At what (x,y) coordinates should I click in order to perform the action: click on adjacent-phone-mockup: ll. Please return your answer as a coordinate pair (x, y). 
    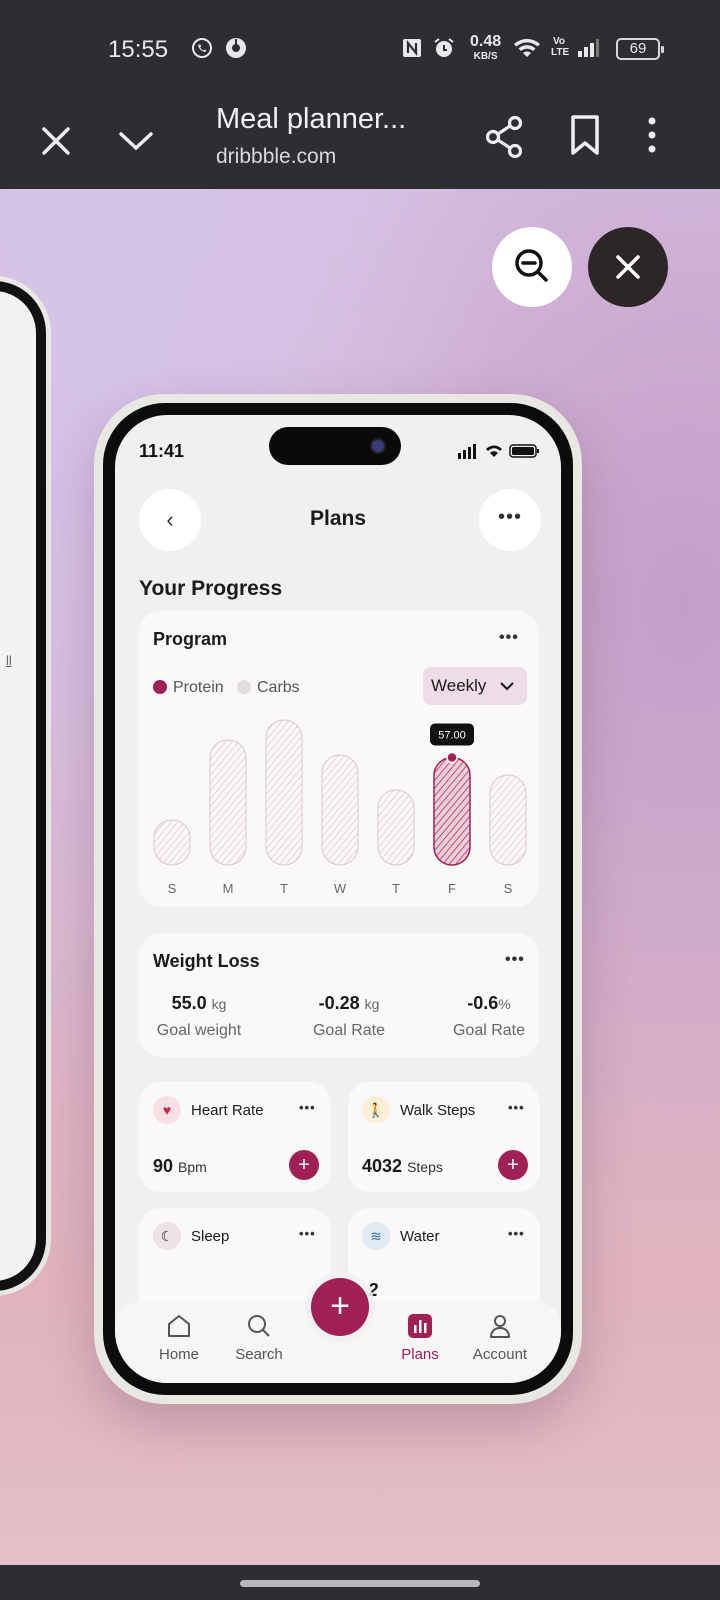
    Looking at the image, I should click on (23, 786).